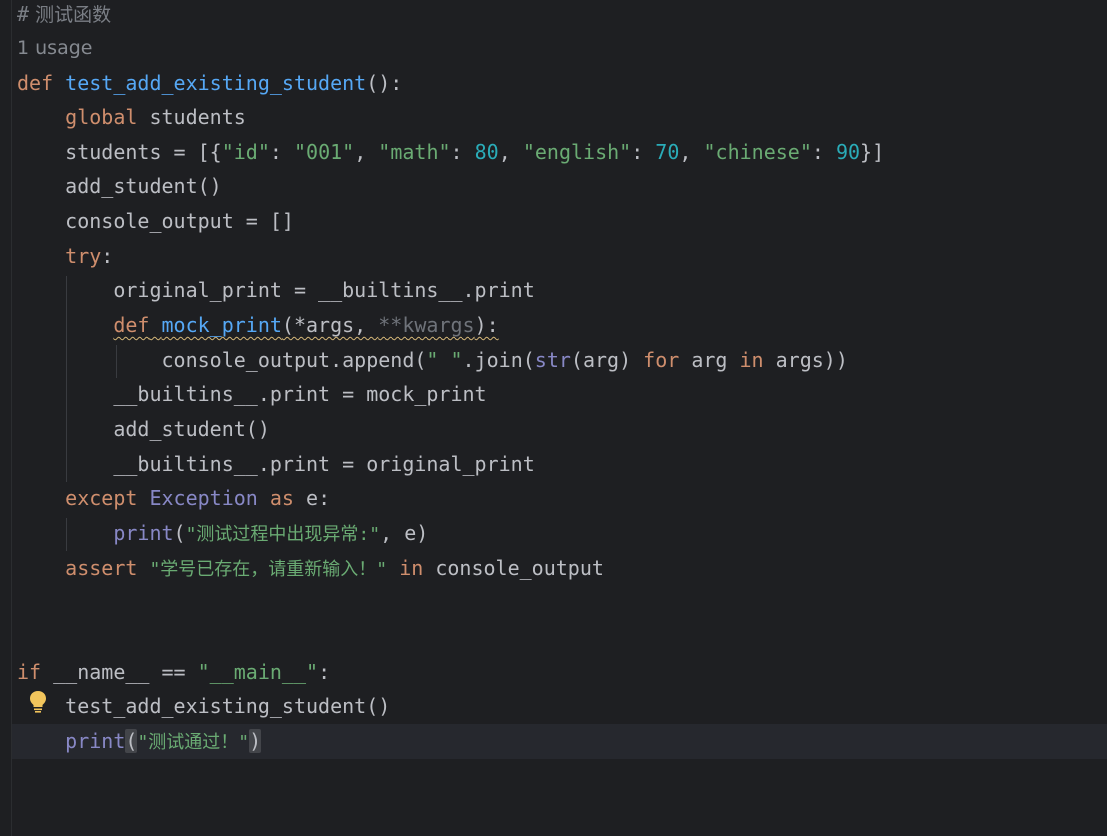  Describe the element at coordinates (216, 83) in the screenshot. I see `function-name: test_add_existing_student` at that location.